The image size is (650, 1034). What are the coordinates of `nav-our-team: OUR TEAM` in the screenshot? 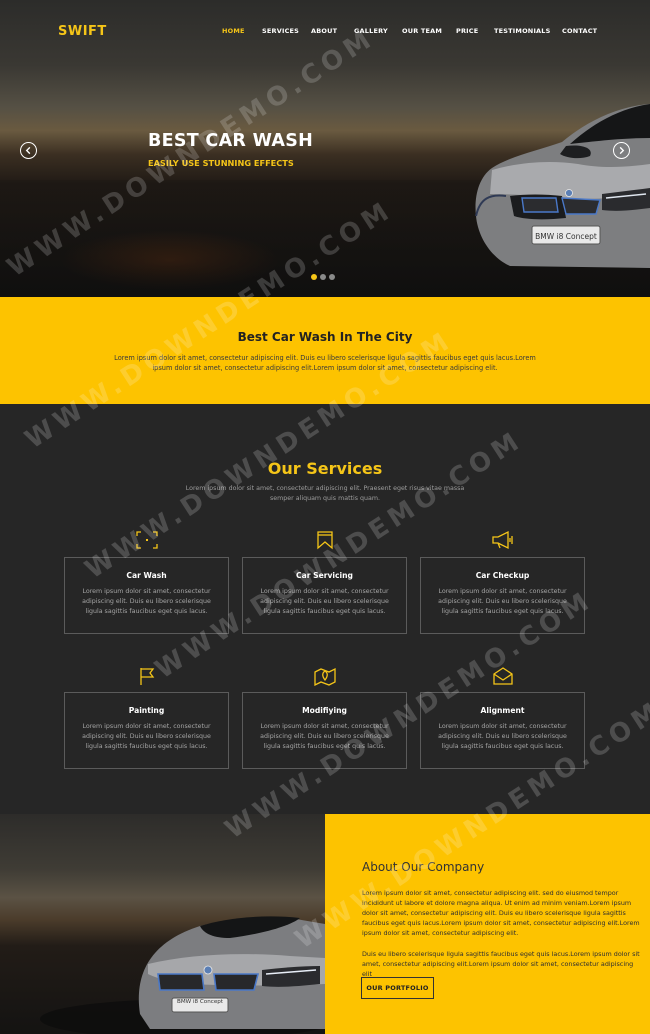 It's located at (422, 31).